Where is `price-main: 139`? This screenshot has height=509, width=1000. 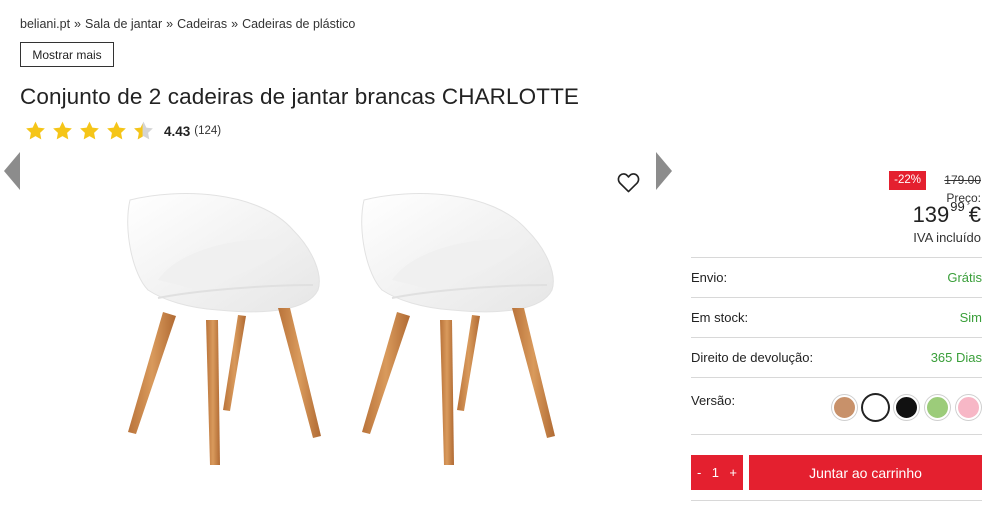 price-main: 139 is located at coordinates (931, 214).